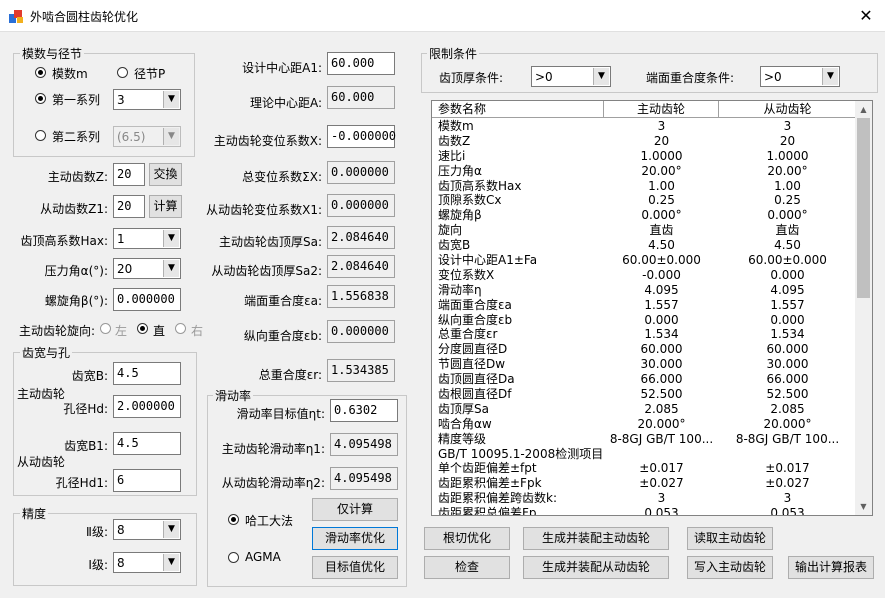  I want to click on cell-param: 滑动率η, so click(460, 289).